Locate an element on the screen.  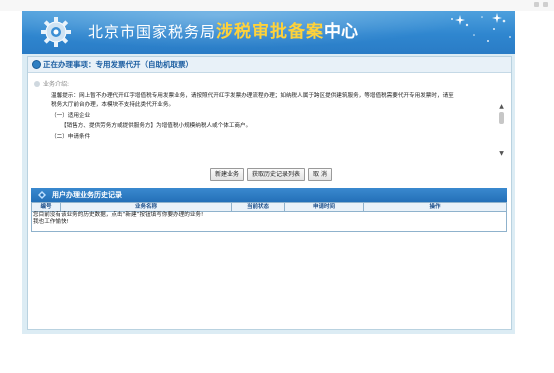
action-buttons: 新建业务 获取历史记录列表 取 消 is located at coordinates (271, 174).